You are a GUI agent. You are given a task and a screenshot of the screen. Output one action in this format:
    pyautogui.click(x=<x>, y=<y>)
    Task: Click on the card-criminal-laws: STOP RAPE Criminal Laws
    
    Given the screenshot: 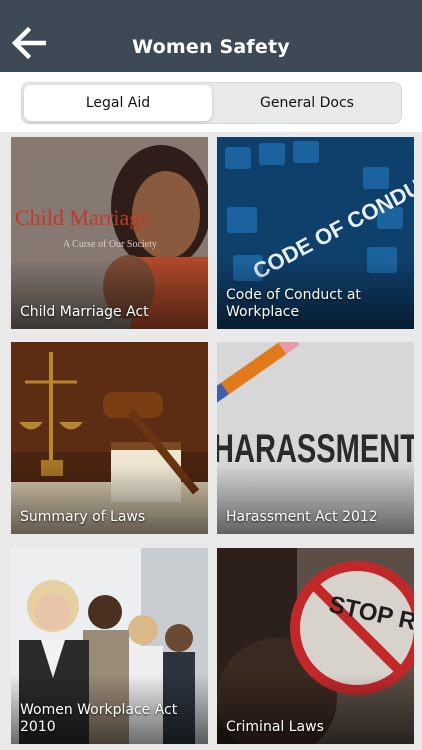 What is the action you would take?
    pyautogui.click(x=315, y=646)
    